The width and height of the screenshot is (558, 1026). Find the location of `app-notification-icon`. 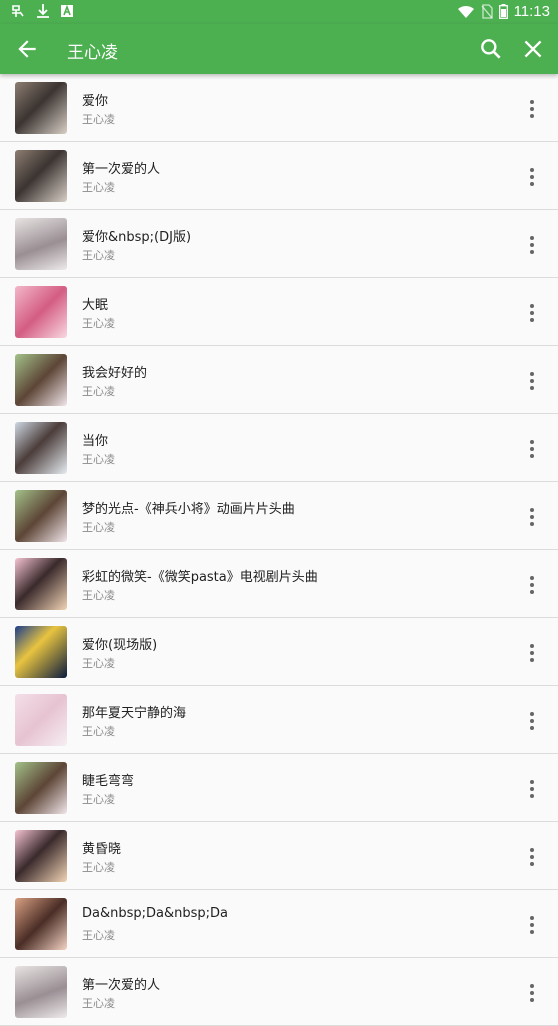

app-notification-icon is located at coordinates (18, 11).